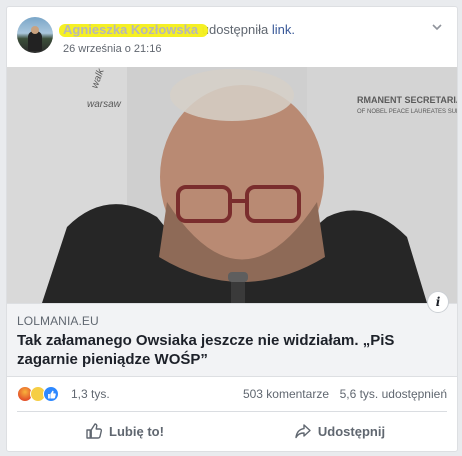  Describe the element at coordinates (35, 41) in the screenshot. I see `avatar-figure` at that location.